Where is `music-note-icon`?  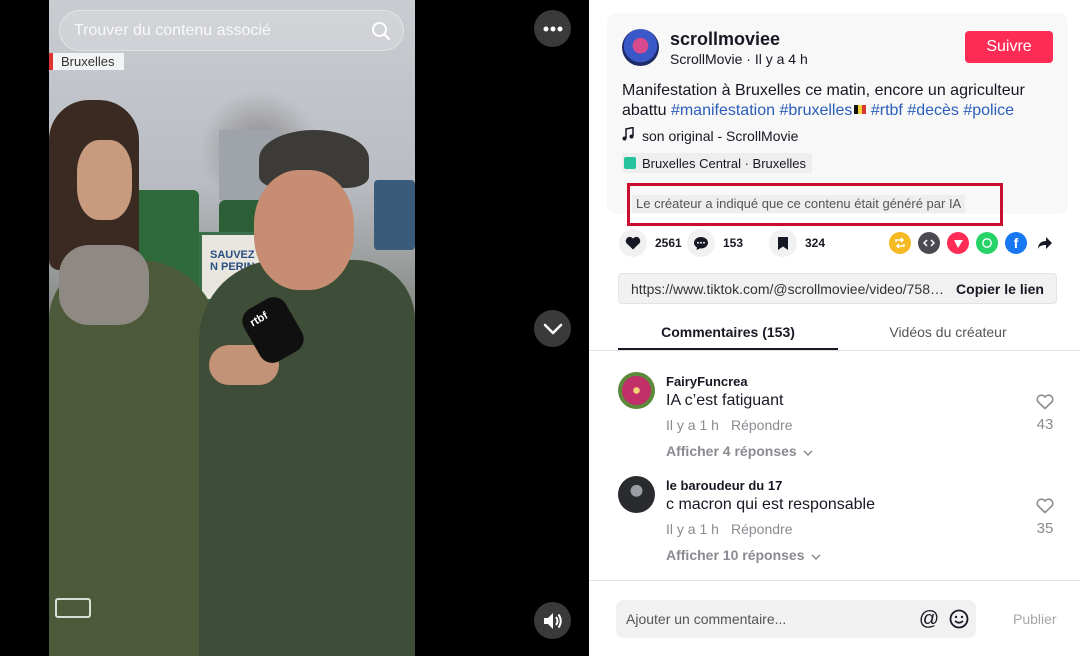
music-note-icon is located at coordinates (628, 135).